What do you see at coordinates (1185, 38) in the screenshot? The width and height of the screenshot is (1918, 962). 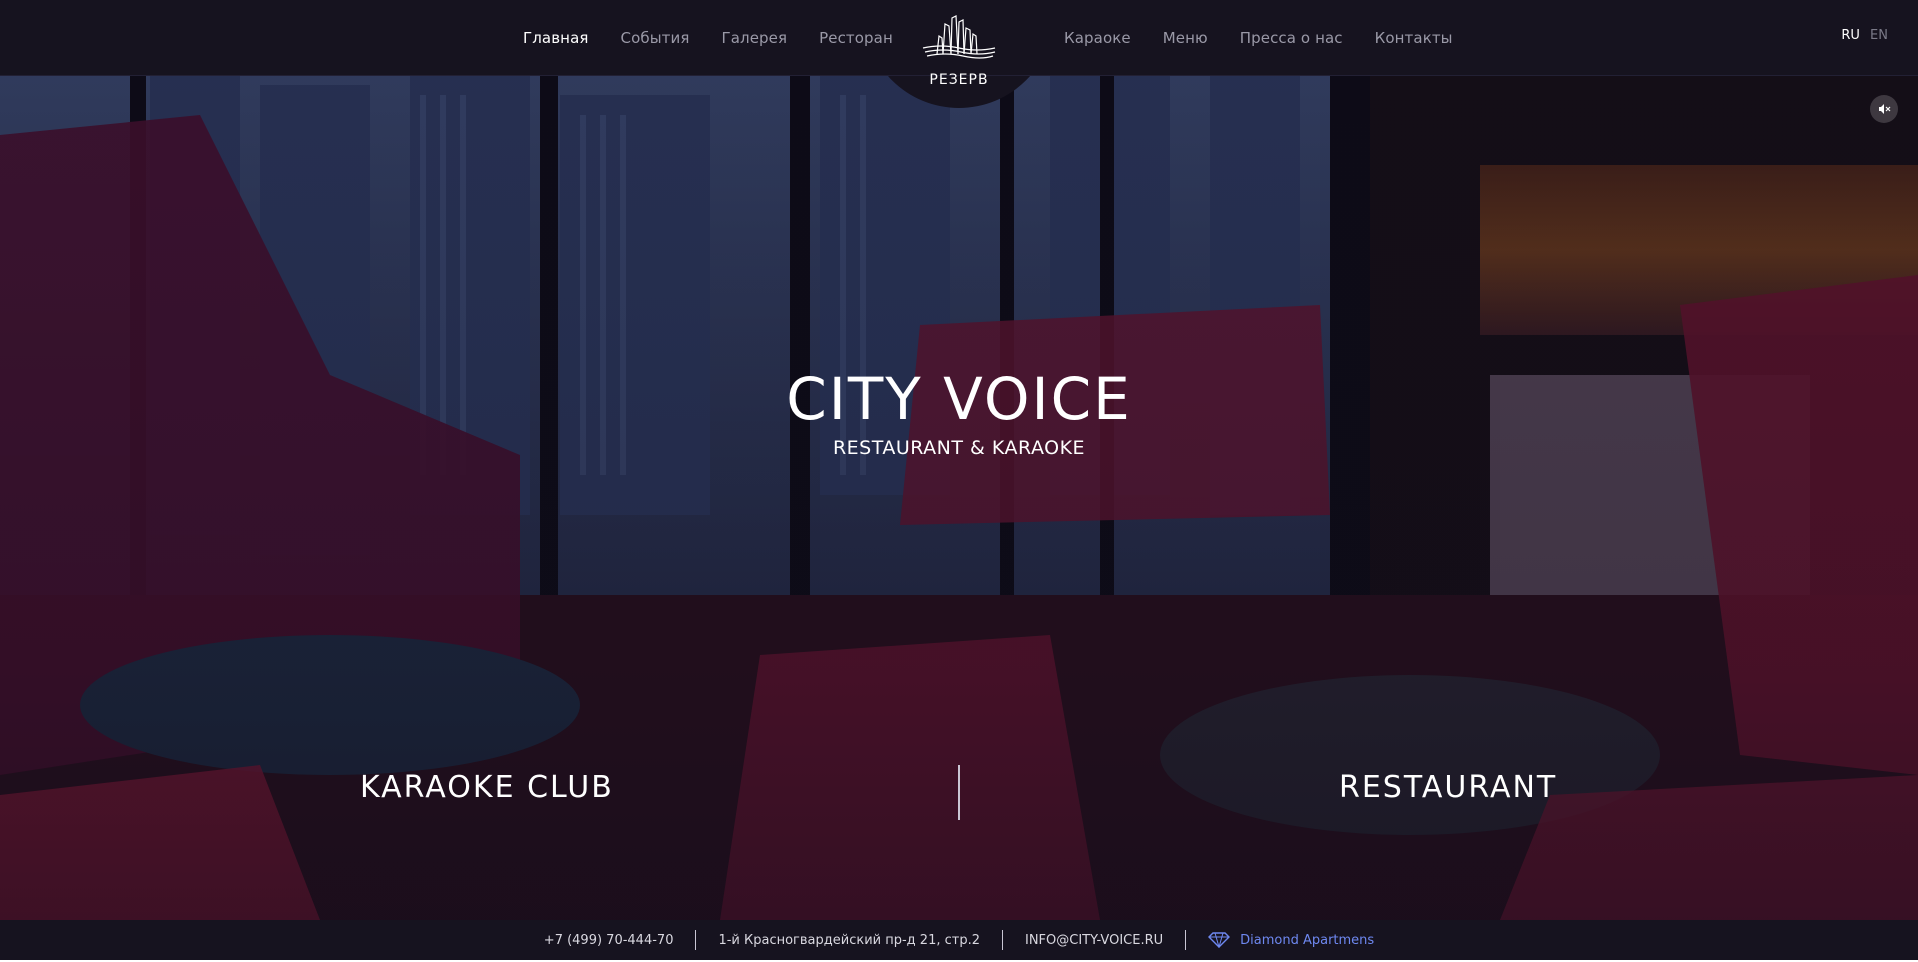 I see `nav-item-menu: Меню` at bounding box center [1185, 38].